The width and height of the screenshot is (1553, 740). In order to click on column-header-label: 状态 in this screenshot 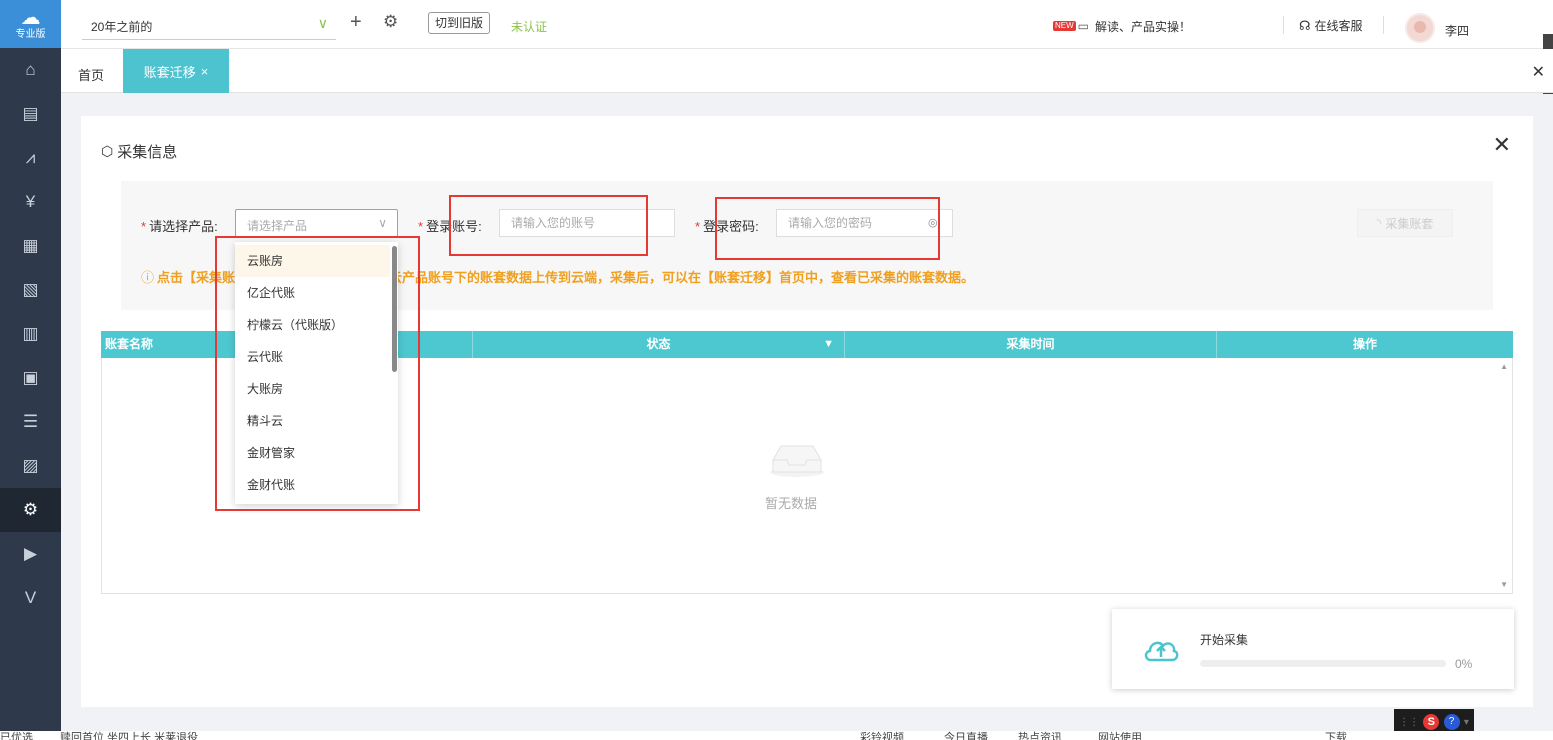, I will do `click(658, 344)`.